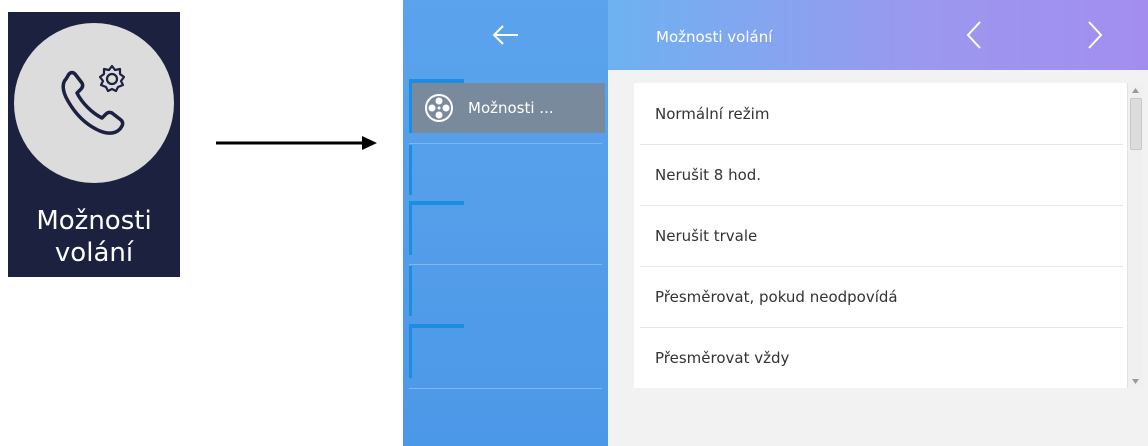 The width and height of the screenshot is (1148, 446). I want to click on flow-arrow-icon, so click(296, 143).